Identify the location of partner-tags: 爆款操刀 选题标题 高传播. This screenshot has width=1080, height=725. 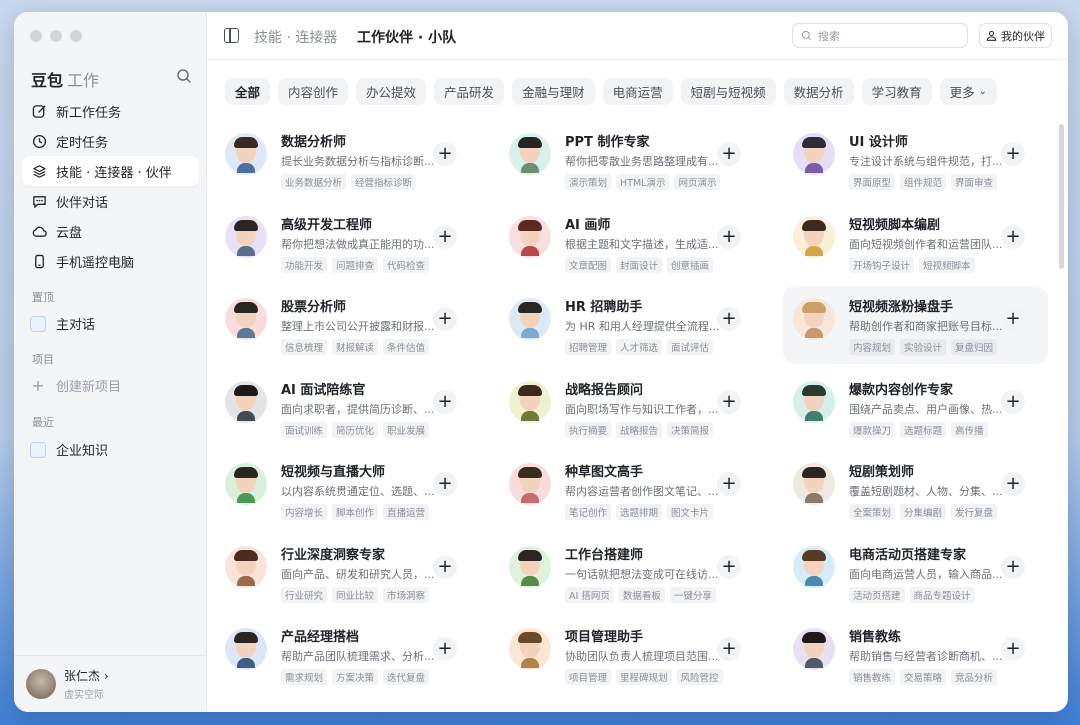
(918, 429).